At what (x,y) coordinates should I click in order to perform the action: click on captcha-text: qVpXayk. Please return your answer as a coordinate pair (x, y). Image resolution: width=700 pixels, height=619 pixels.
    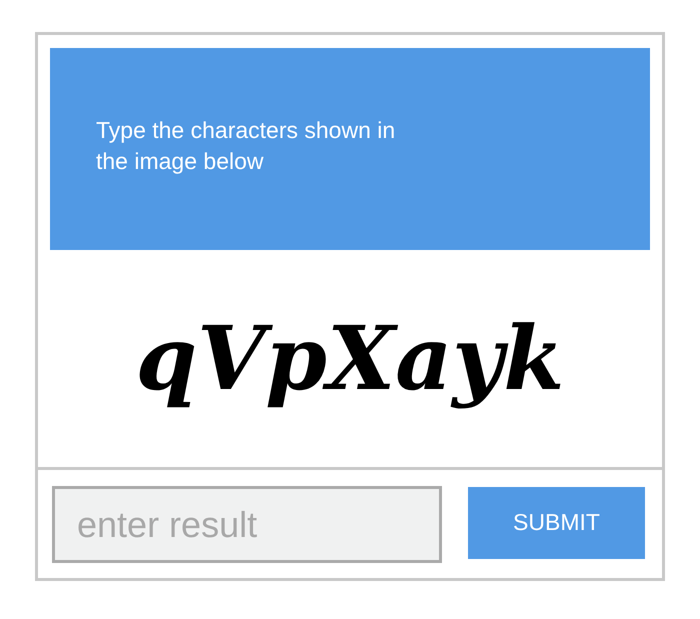
    Looking at the image, I should click on (350, 358).